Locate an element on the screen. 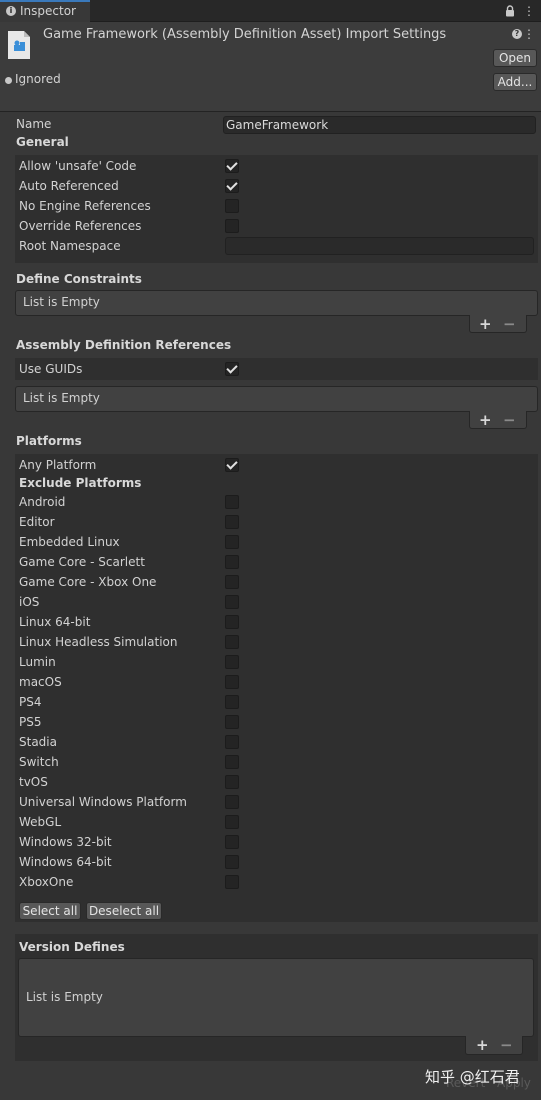 The height and width of the screenshot is (1100, 541). use-guids-panel is located at coordinates (276, 369).